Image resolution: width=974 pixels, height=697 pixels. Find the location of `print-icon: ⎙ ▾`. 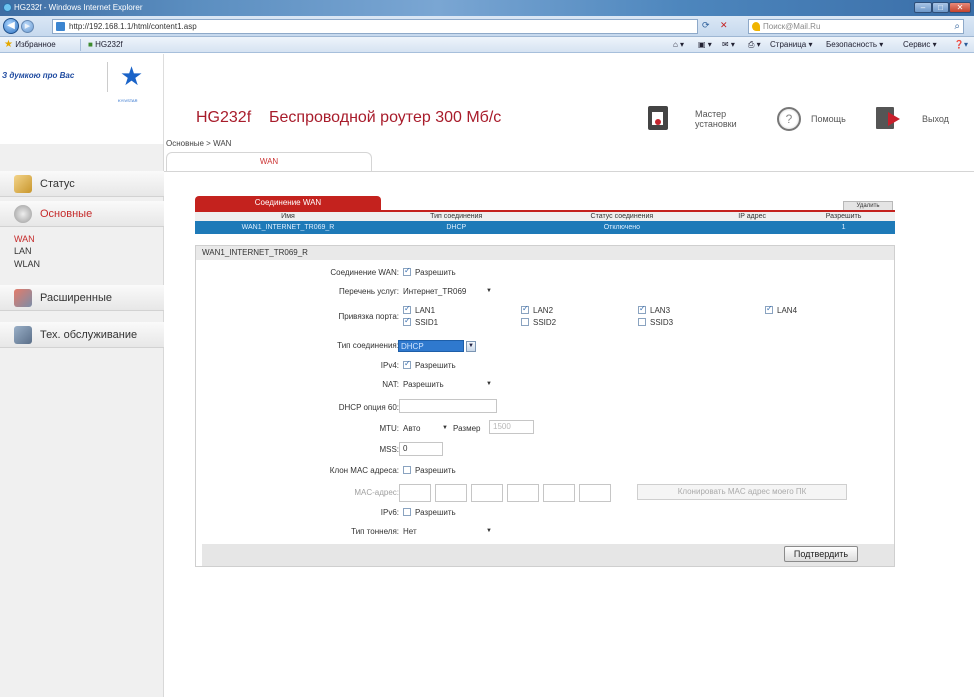

print-icon: ⎙ ▾ is located at coordinates (754, 45).